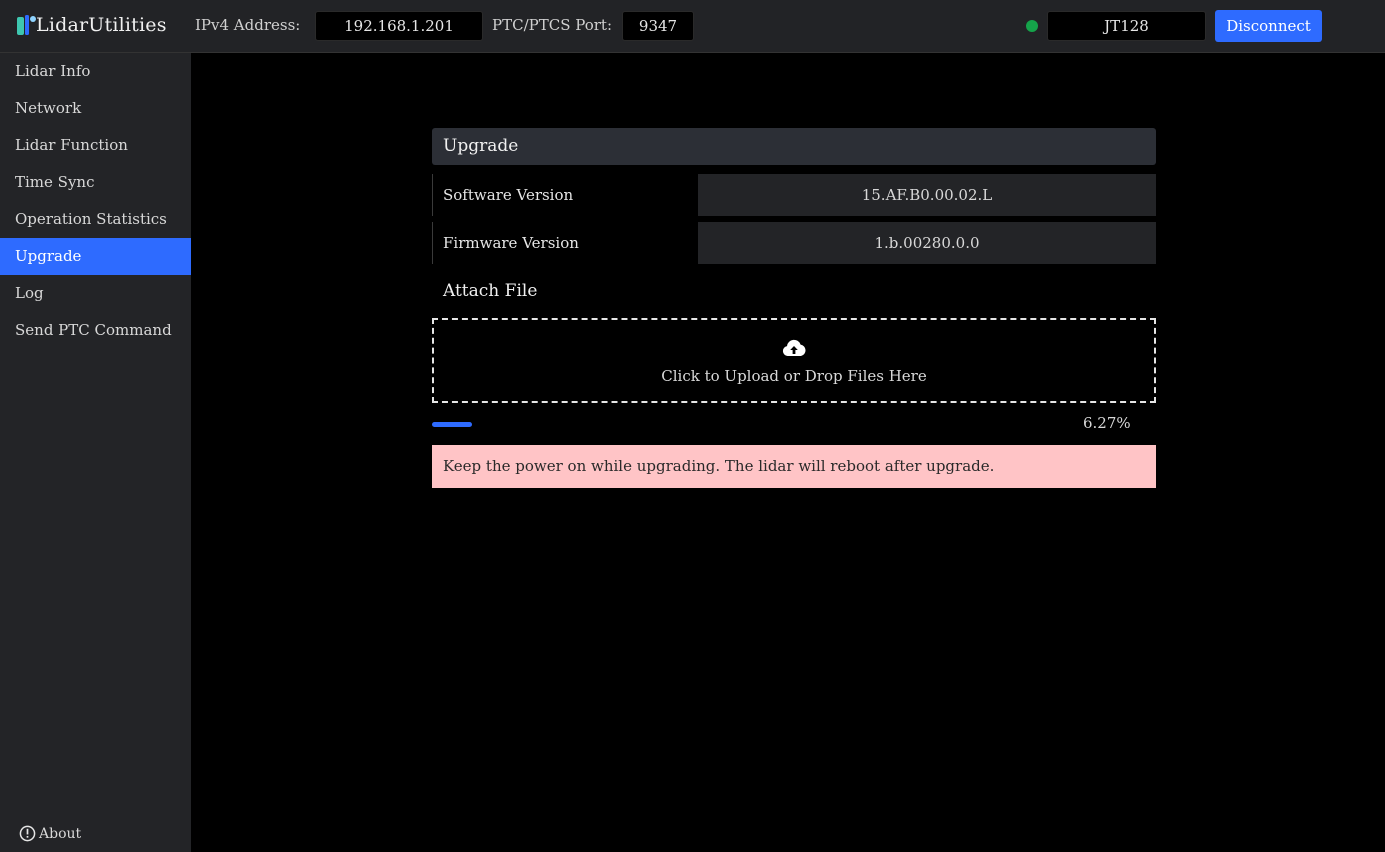 This screenshot has width=1385, height=852. I want to click on file-drop-zone: Click to Upload or Drop Files Here, so click(794, 360).